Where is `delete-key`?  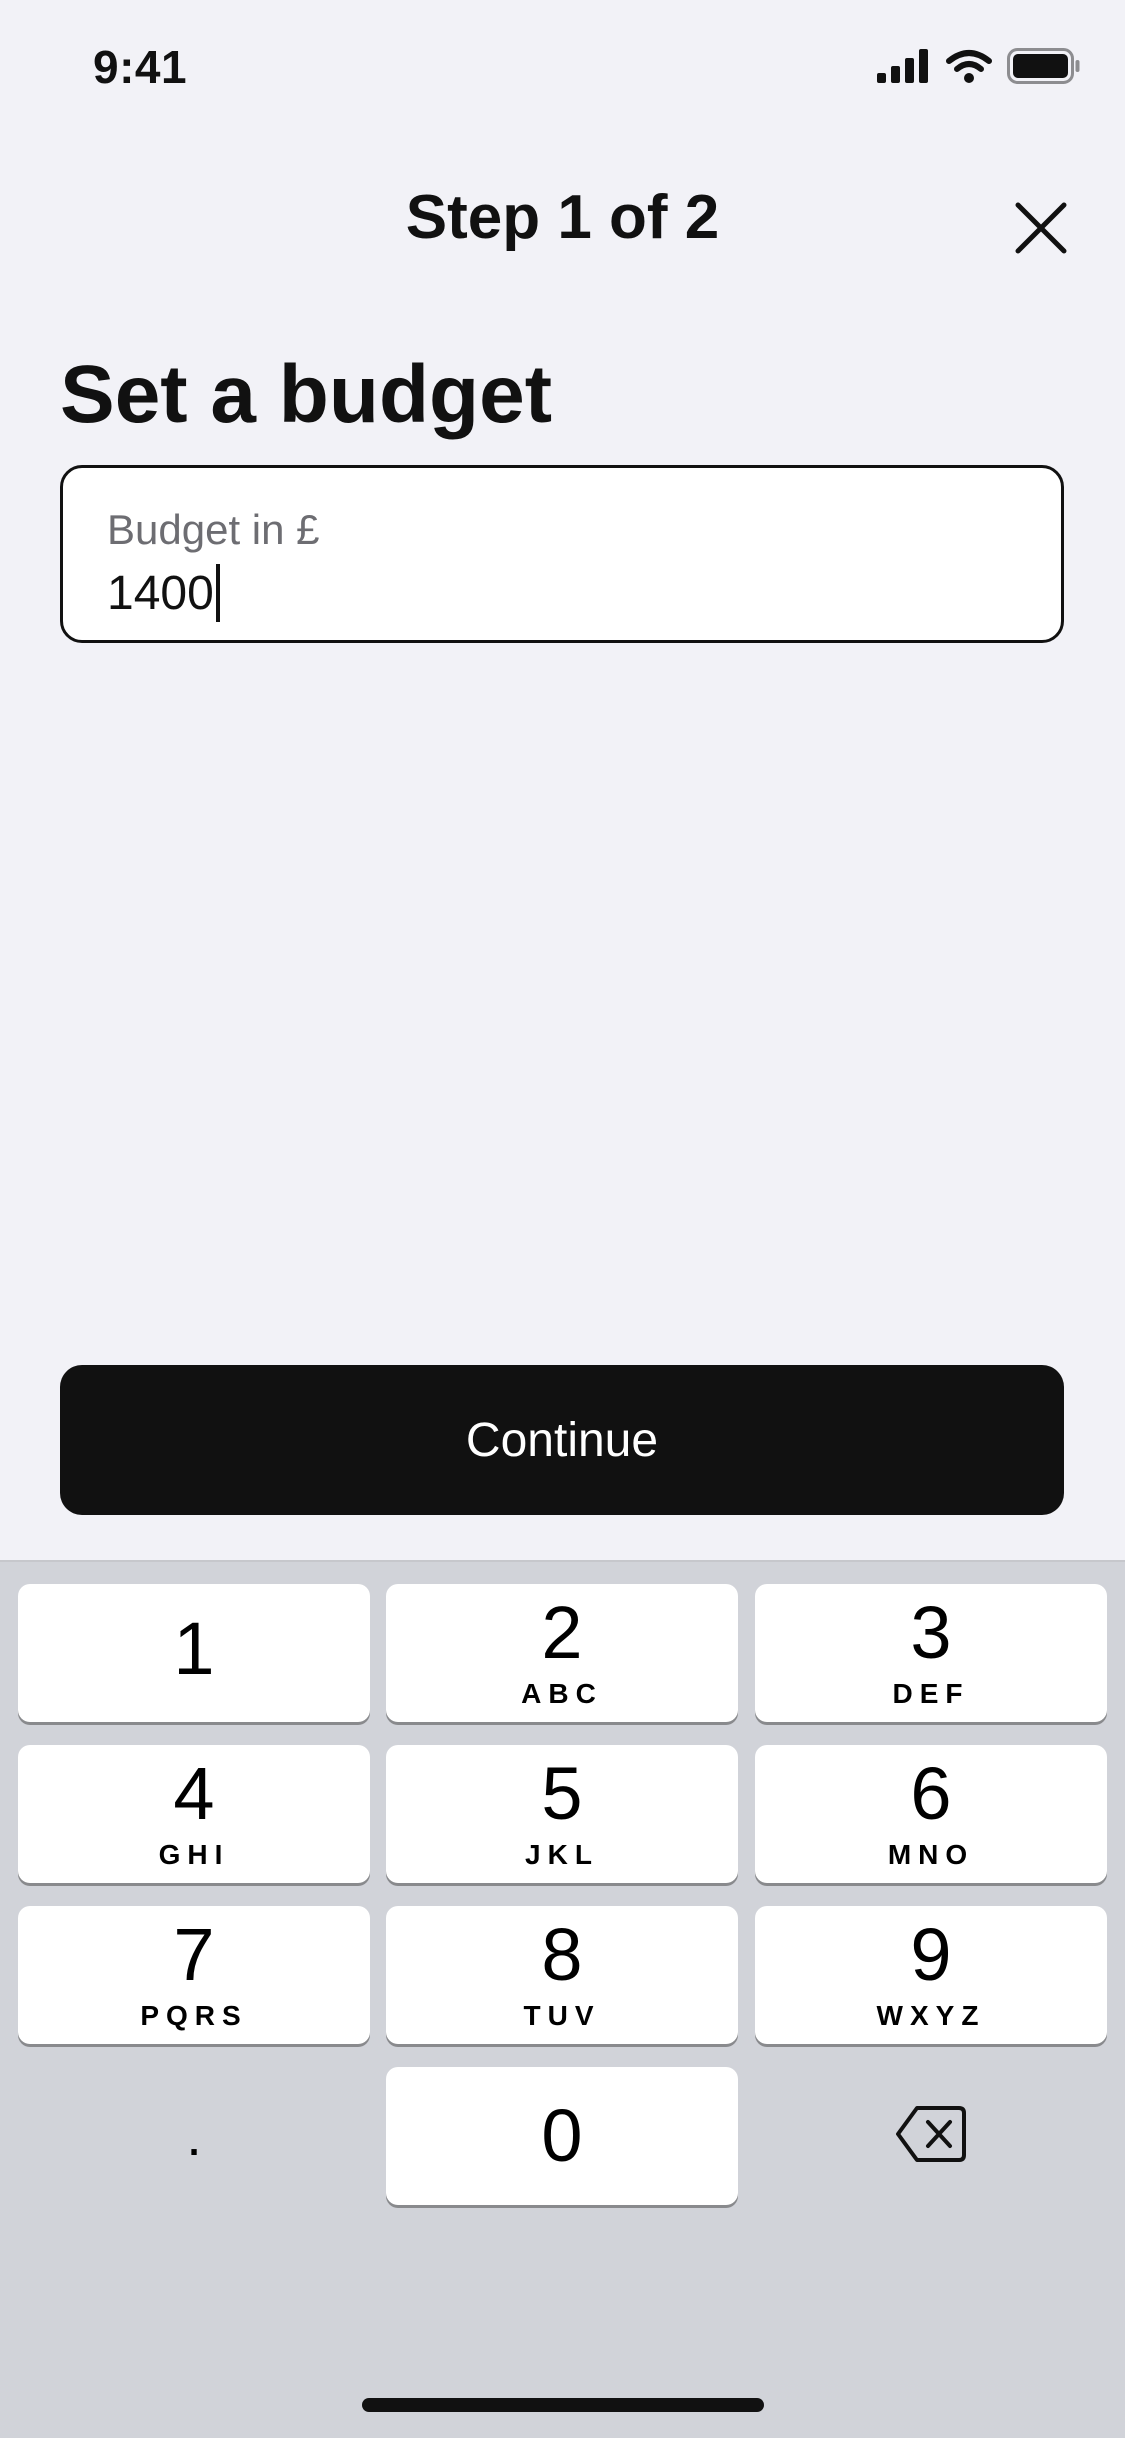
delete-key is located at coordinates (931, 2136).